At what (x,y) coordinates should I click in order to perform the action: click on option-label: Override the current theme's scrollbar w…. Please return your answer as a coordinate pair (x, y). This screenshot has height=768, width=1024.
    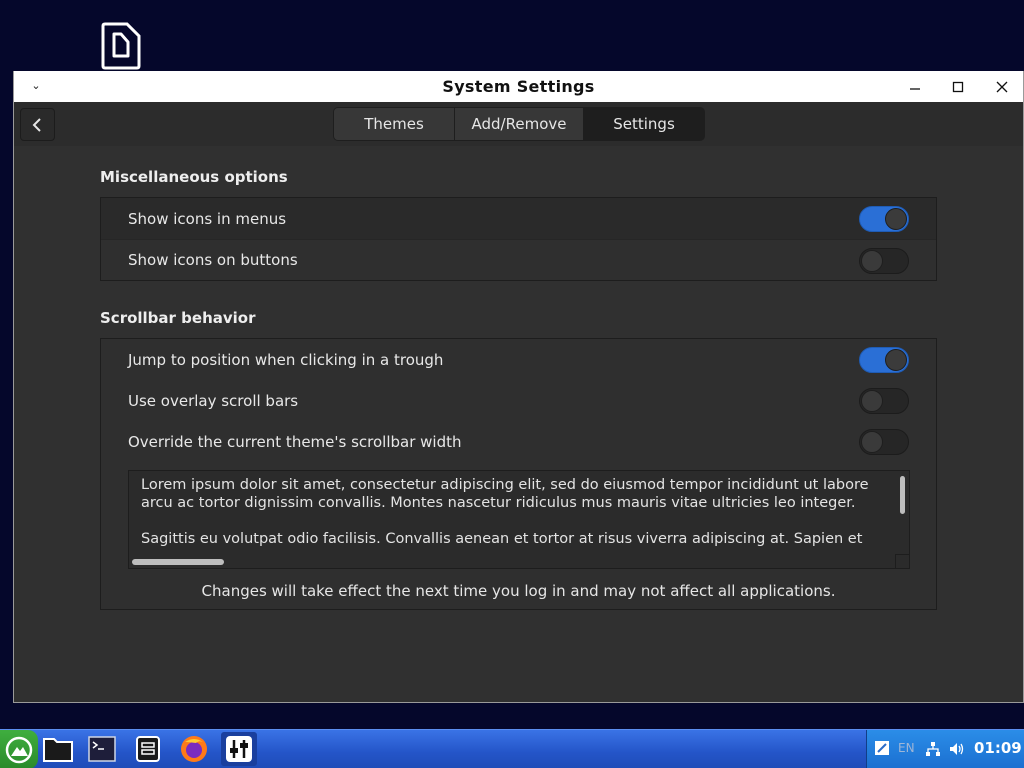
    Looking at the image, I should click on (295, 441).